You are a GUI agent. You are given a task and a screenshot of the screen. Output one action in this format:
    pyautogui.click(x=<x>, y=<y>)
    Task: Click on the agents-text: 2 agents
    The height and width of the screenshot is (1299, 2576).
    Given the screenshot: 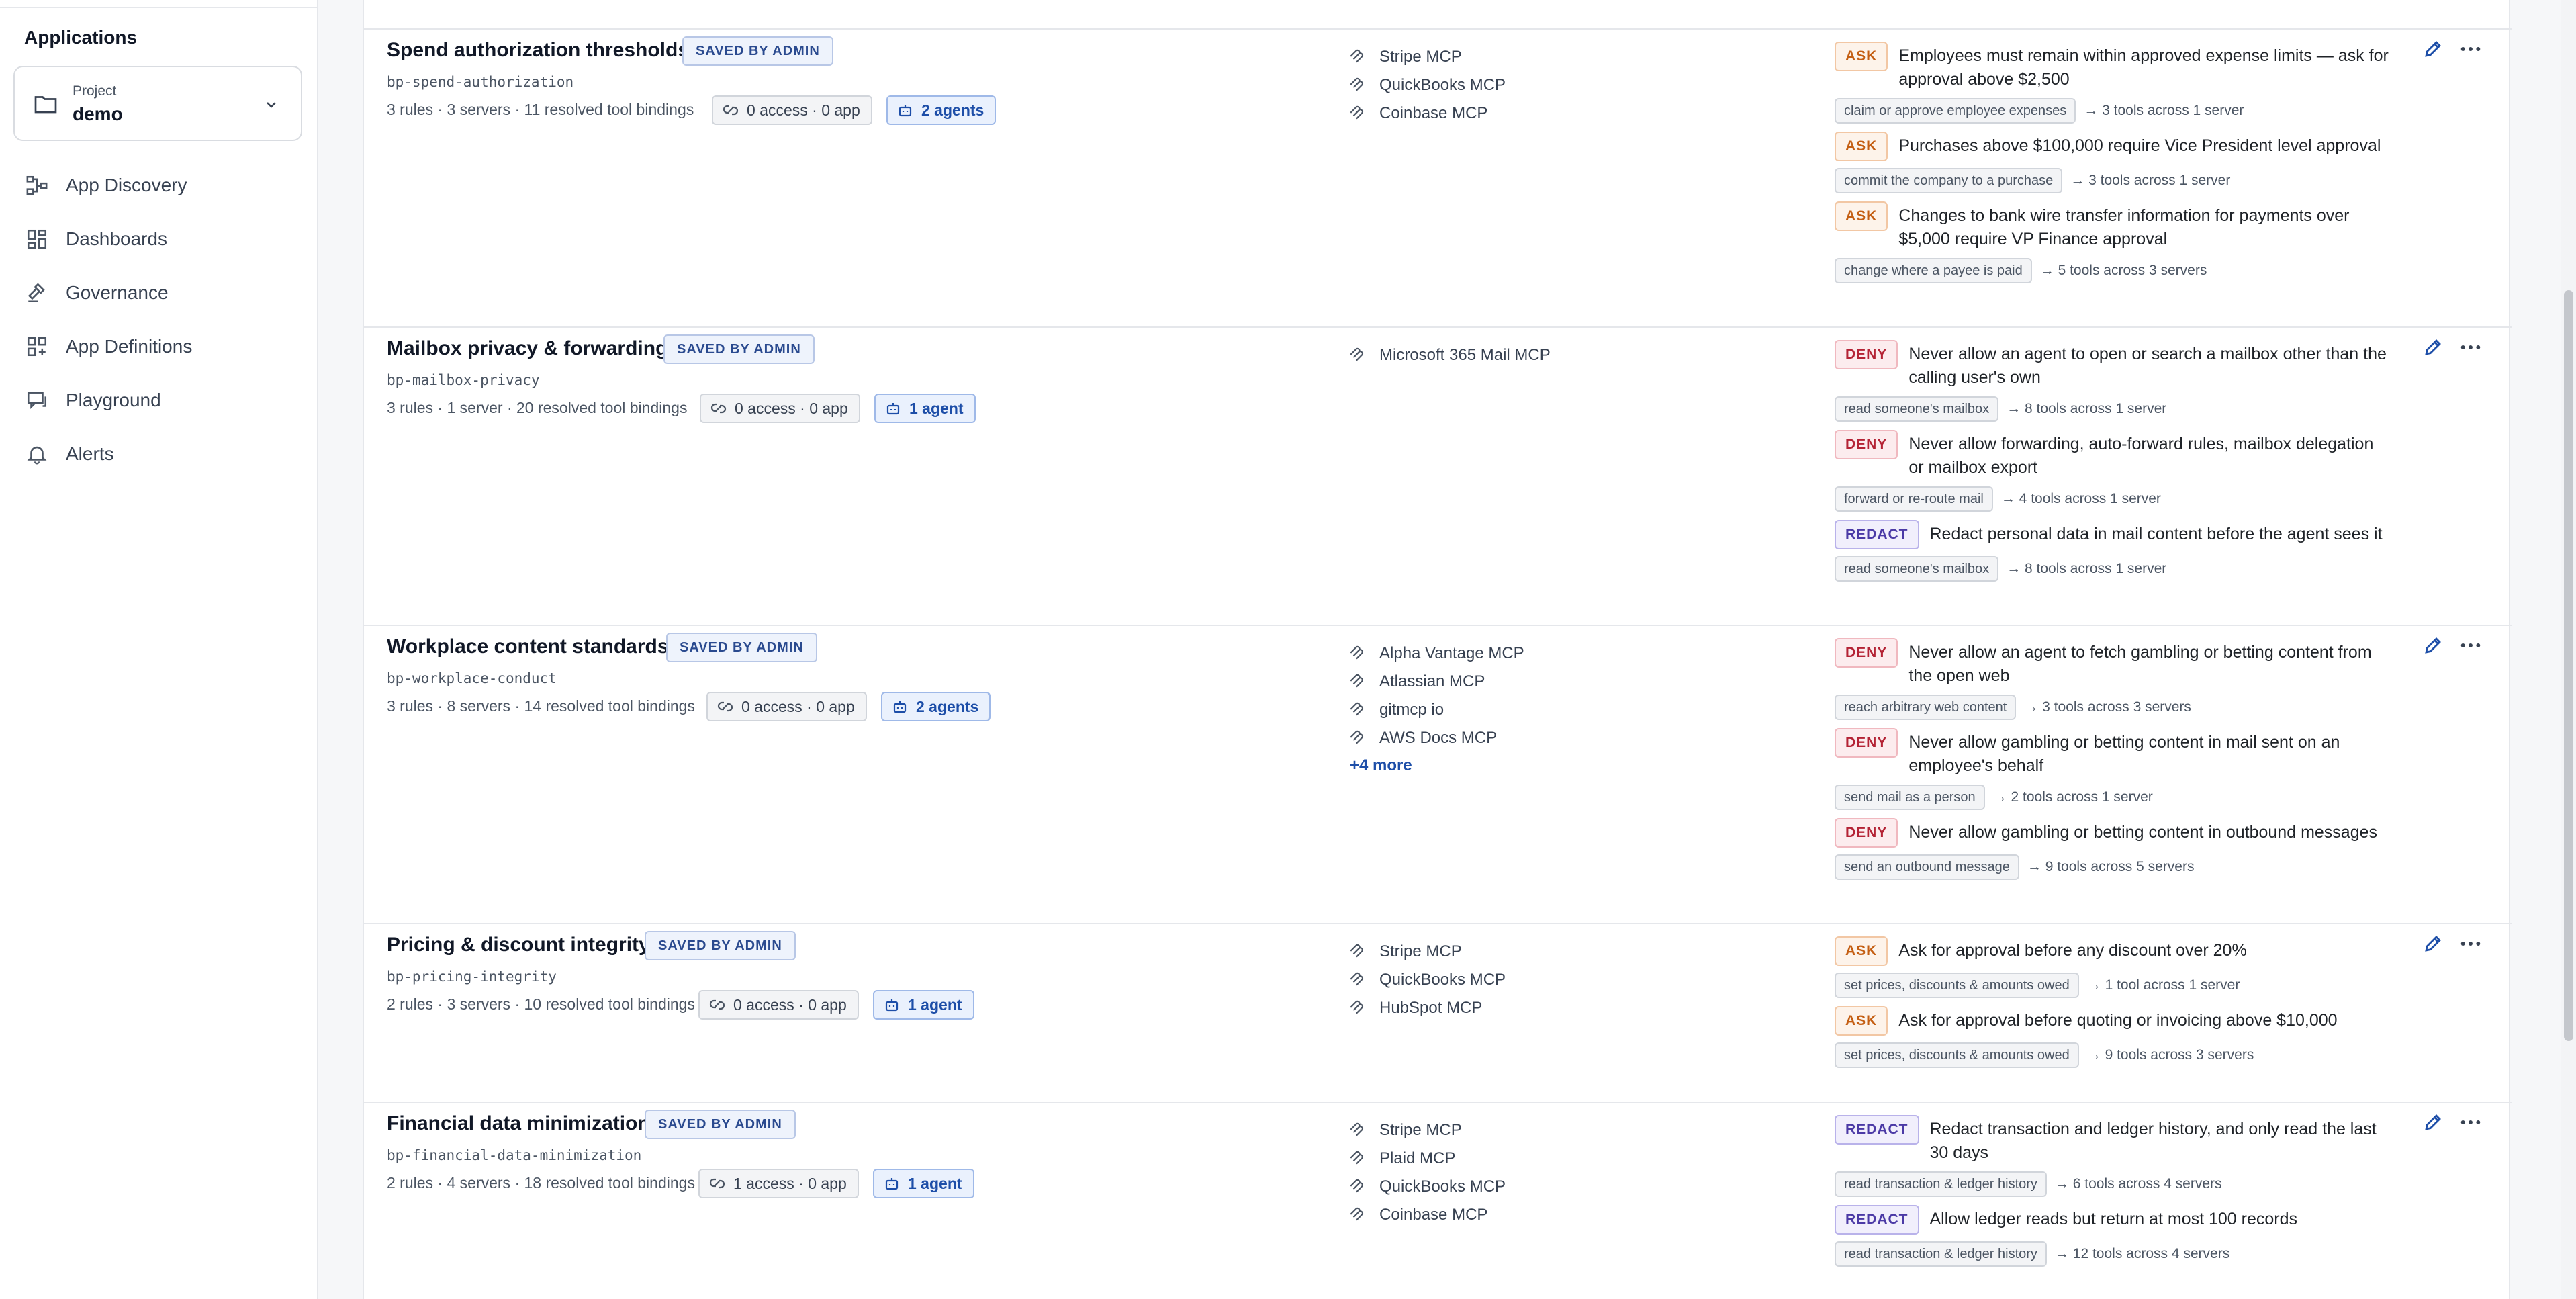 What is the action you would take?
    pyautogui.click(x=952, y=110)
    